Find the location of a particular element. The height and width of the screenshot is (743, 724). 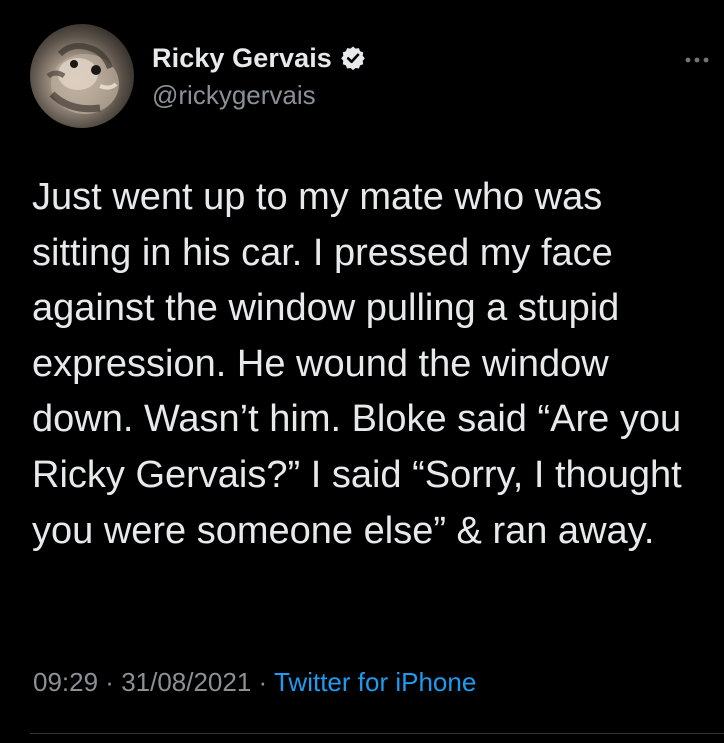

tweet-source-link: Twitter for iPhone is located at coordinates (375, 682).